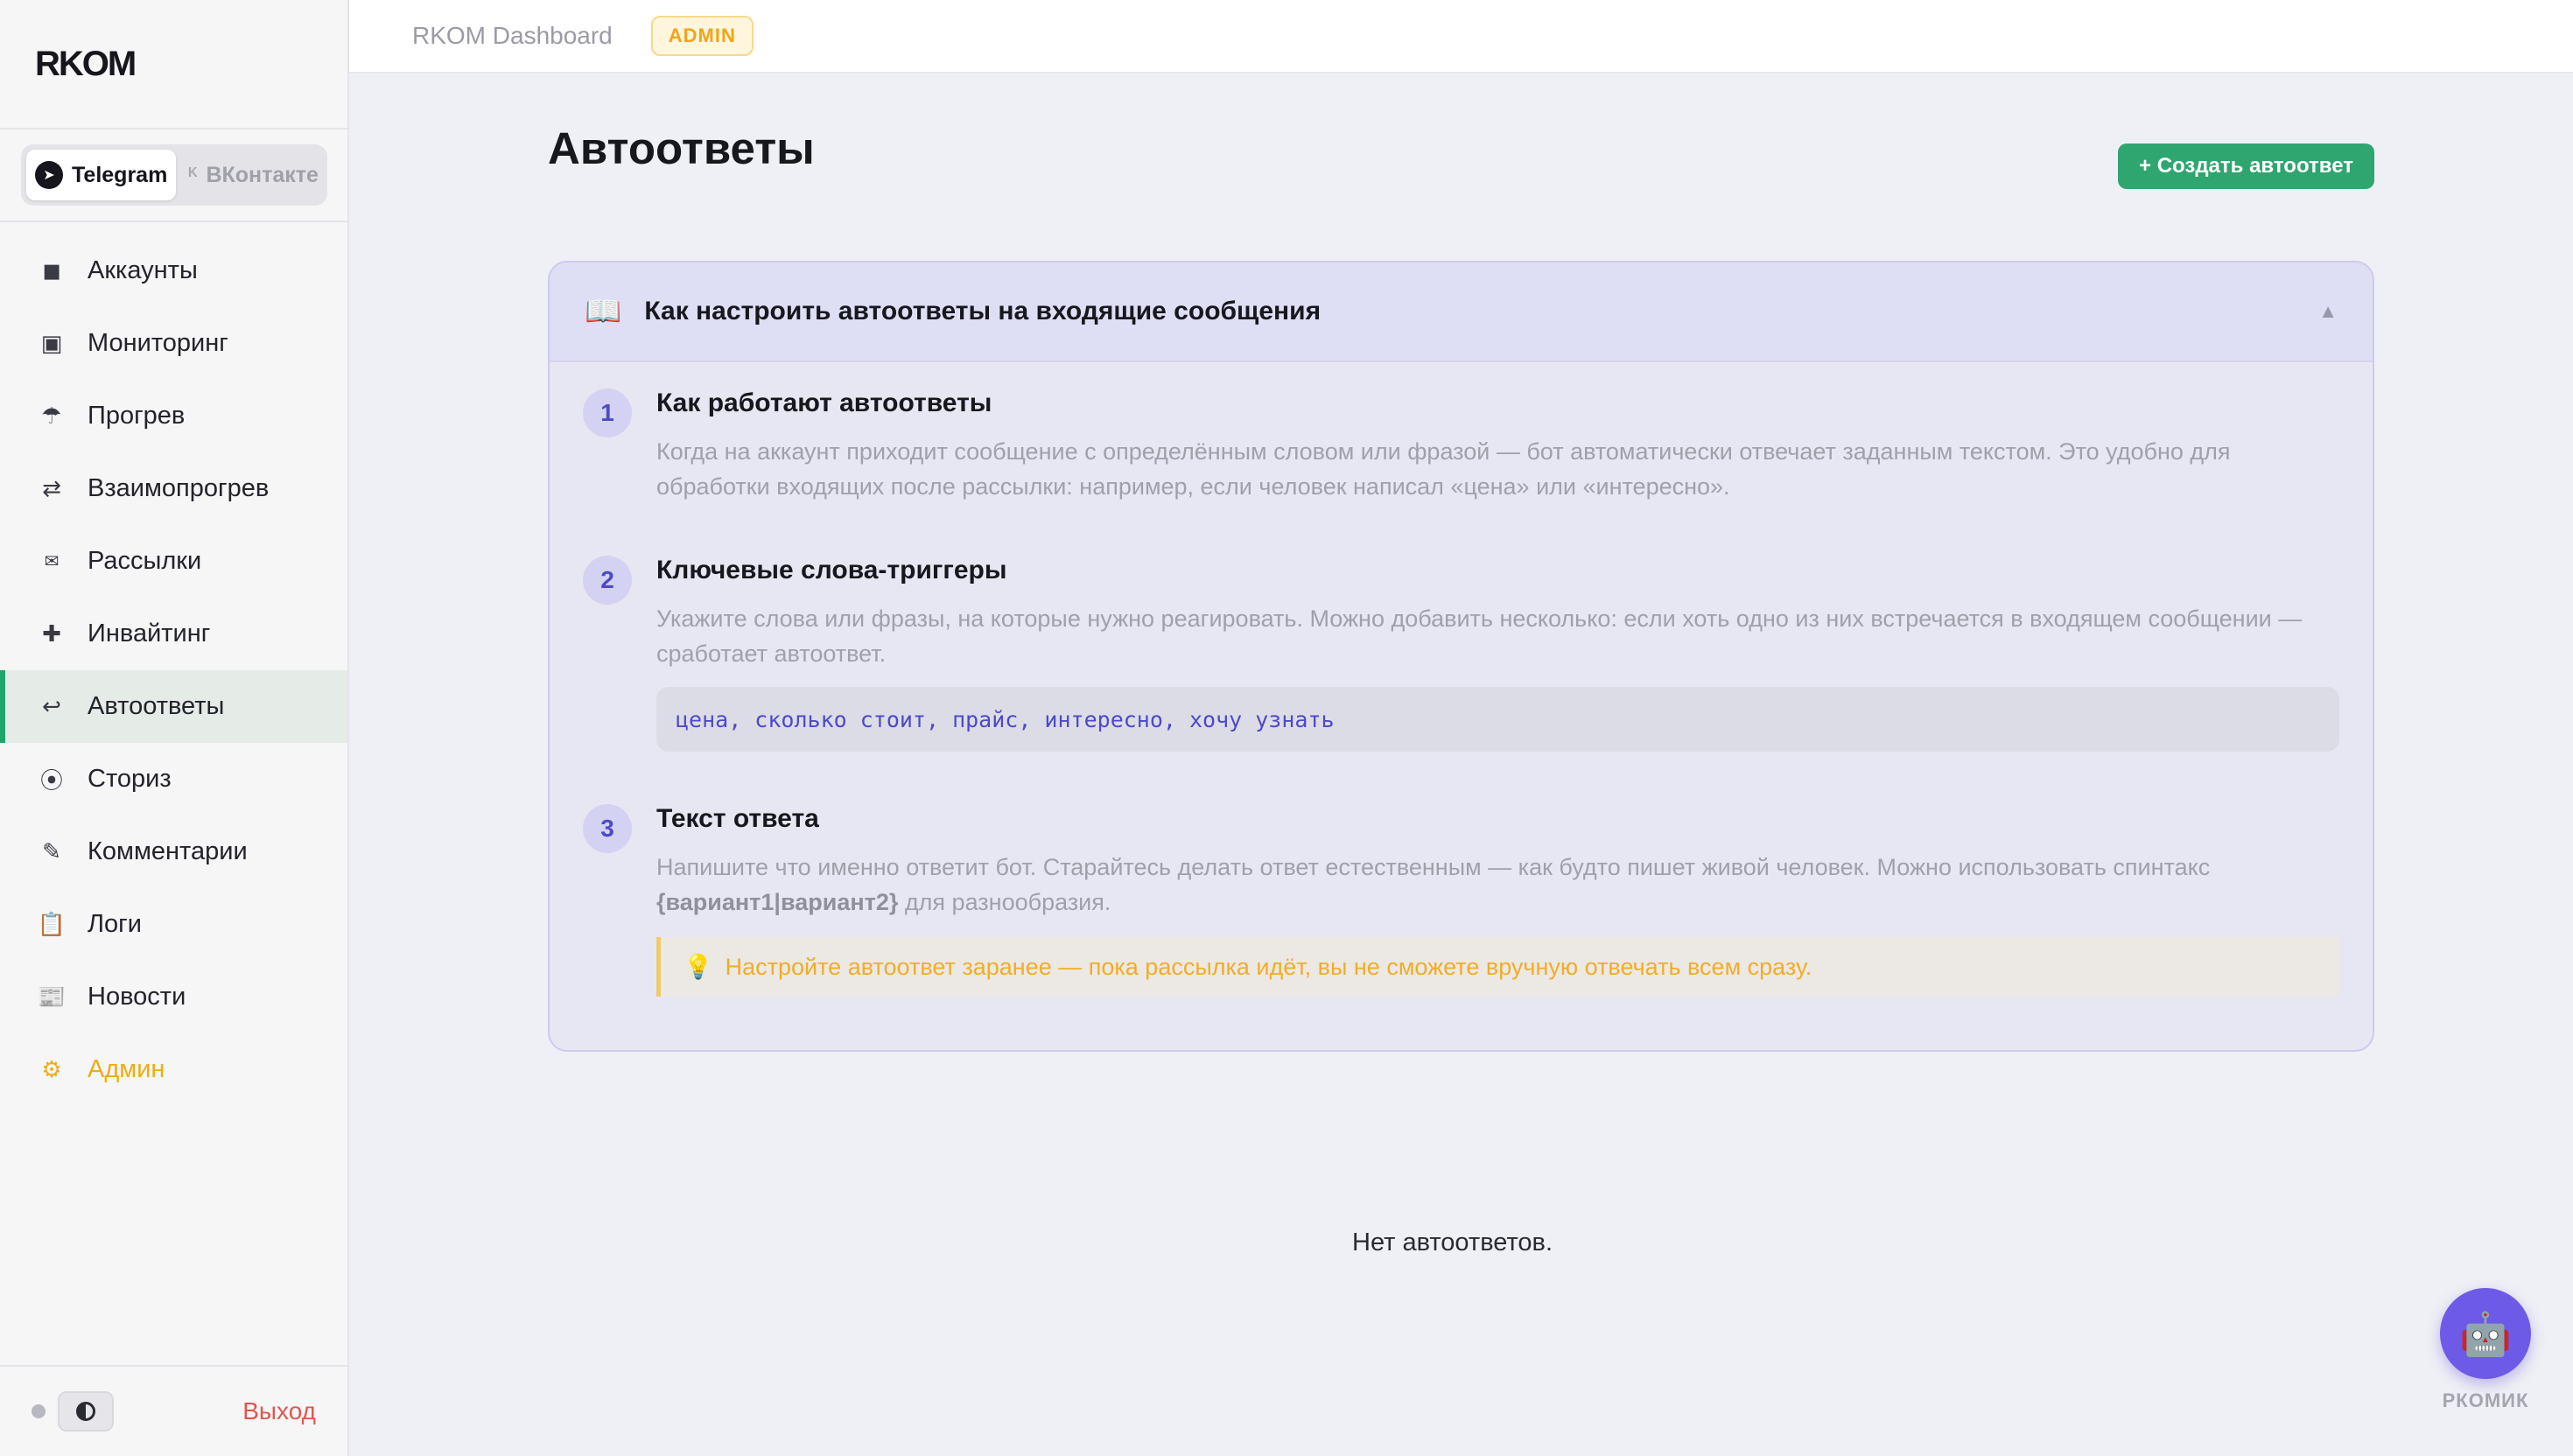  I want to click on square-icon: ◼, so click(51, 270).